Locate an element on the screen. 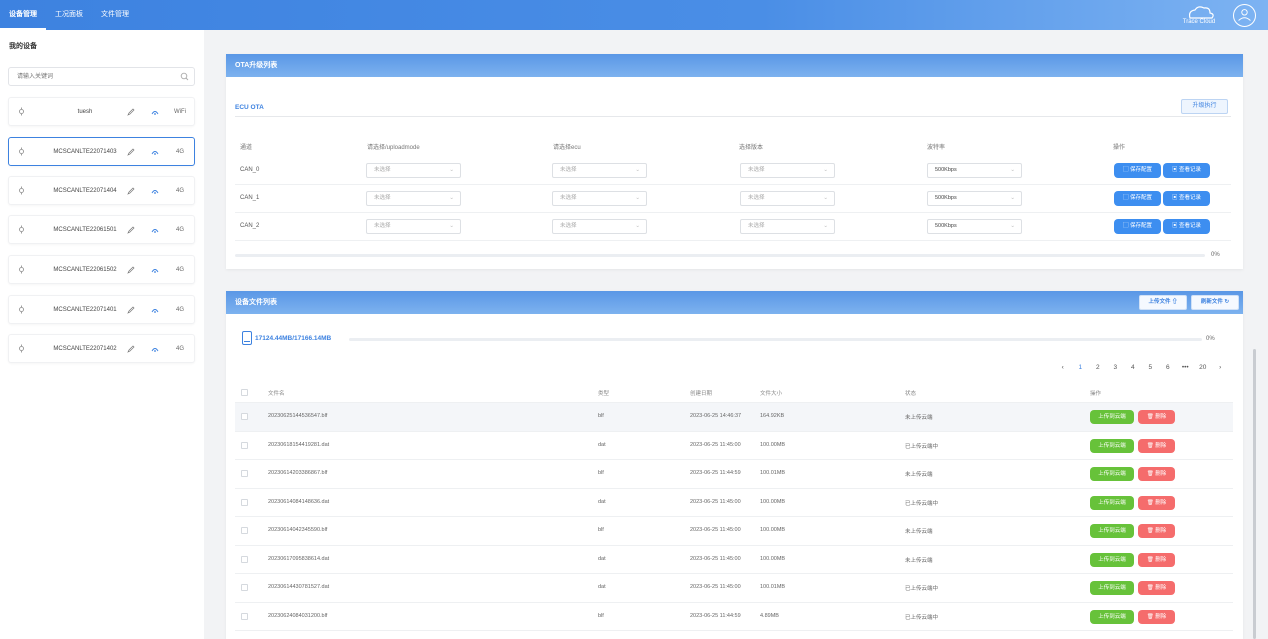 The height and width of the screenshot is (639, 1268). upload-file-label: 上传文件 is located at coordinates (1159, 302).